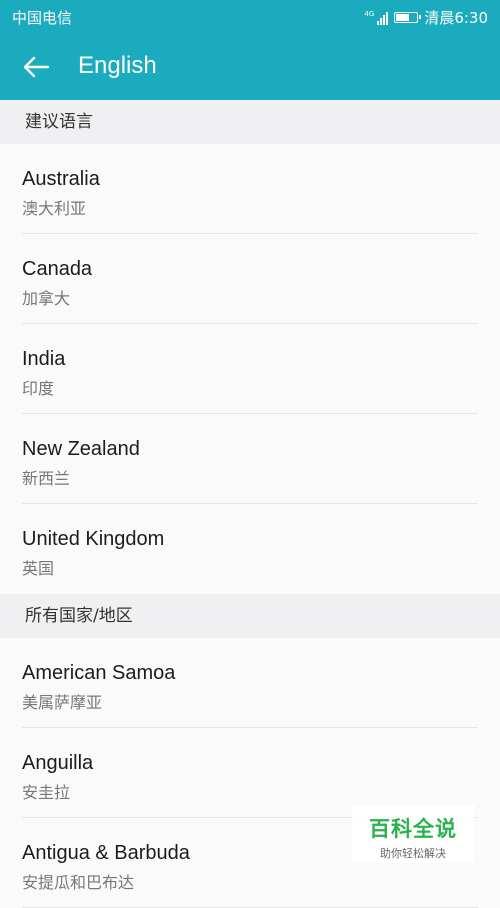  What do you see at coordinates (250, 17) in the screenshot?
I see `status-bar: 中国电信 4G 清晨6:30` at bounding box center [250, 17].